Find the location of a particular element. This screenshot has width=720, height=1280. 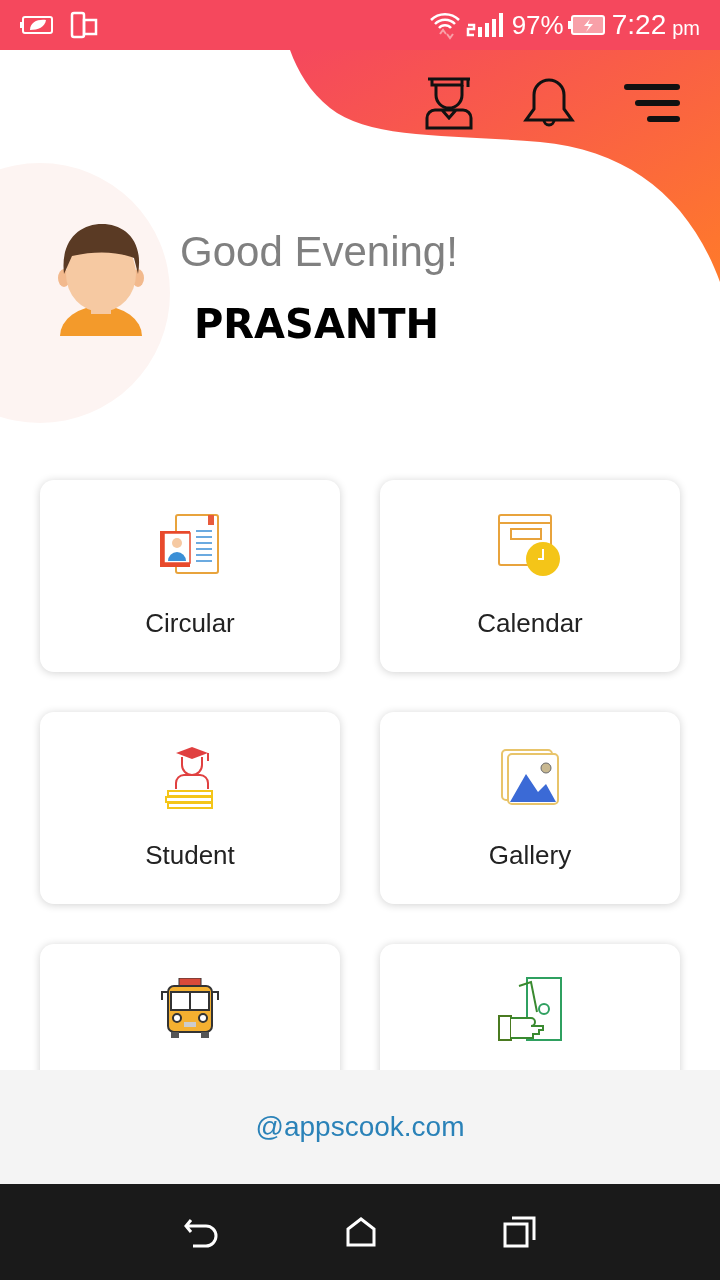

clock-time: 7:22 is located at coordinates (639, 25).